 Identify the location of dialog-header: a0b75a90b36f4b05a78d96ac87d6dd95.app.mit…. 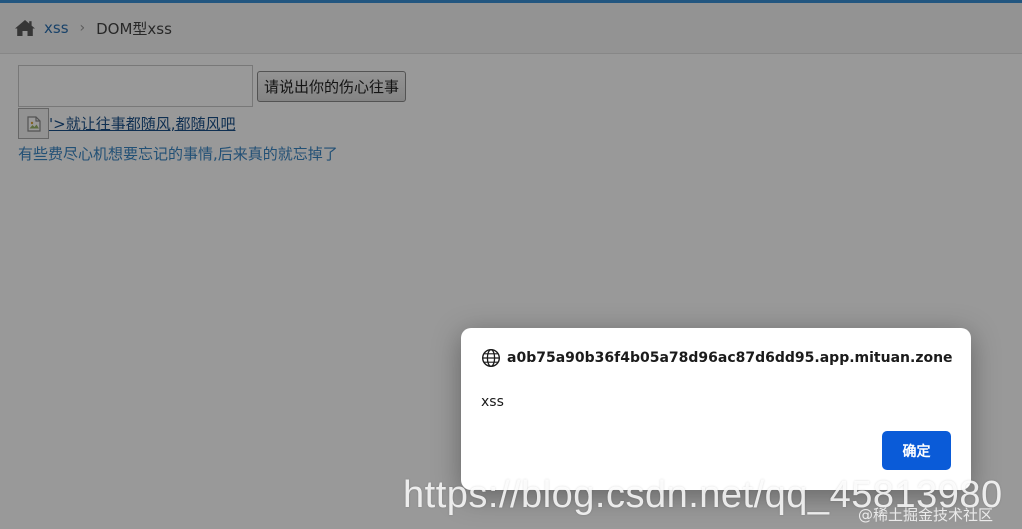
(717, 358).